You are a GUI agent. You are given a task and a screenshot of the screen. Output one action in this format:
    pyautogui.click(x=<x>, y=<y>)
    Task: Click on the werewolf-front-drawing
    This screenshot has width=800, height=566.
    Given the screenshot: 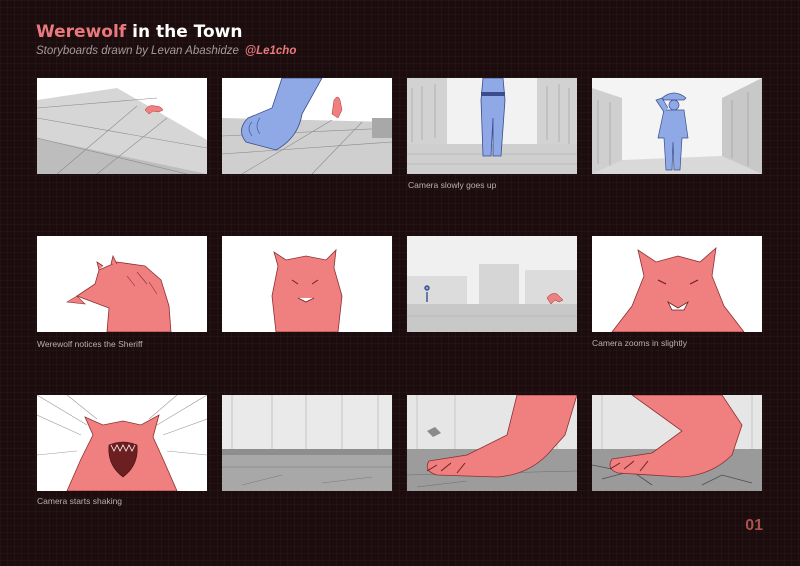 What is the action you would take?
    pyautogui.click(x=307, y=284)
    